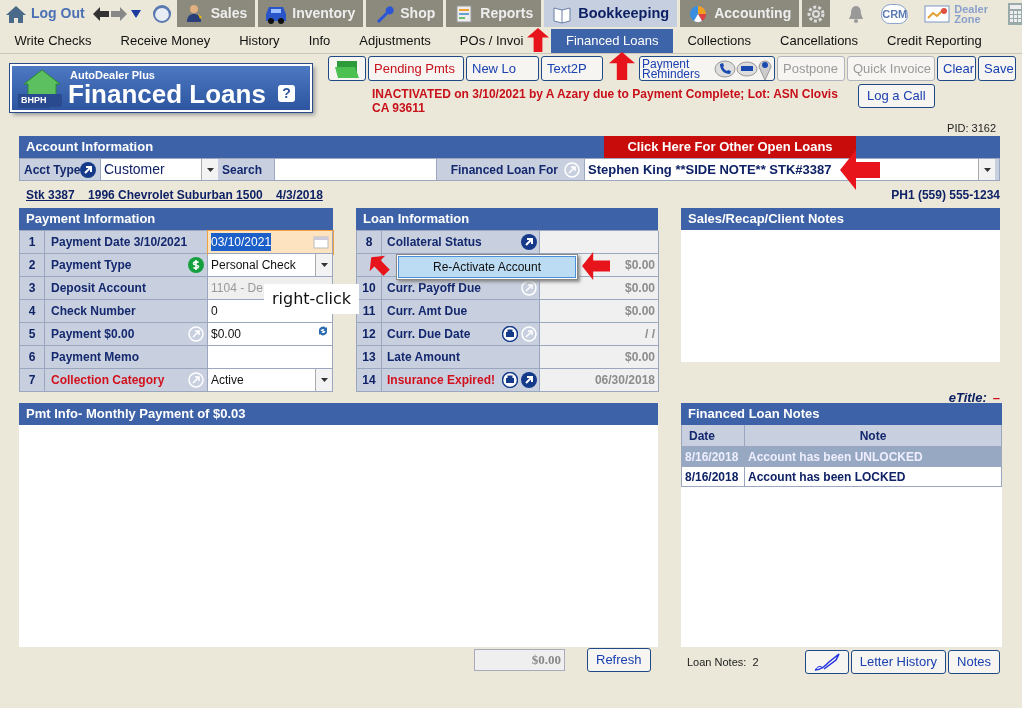  I want to click on field-label: Curr. Payoff Due, so click(434, 288).